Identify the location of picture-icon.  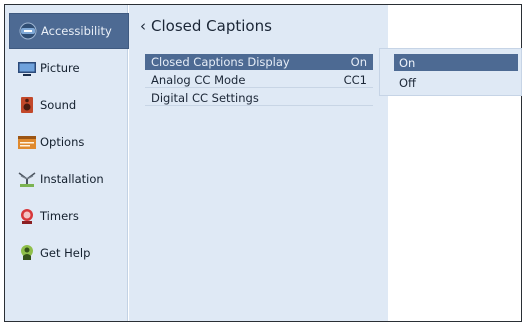
(27, 69).